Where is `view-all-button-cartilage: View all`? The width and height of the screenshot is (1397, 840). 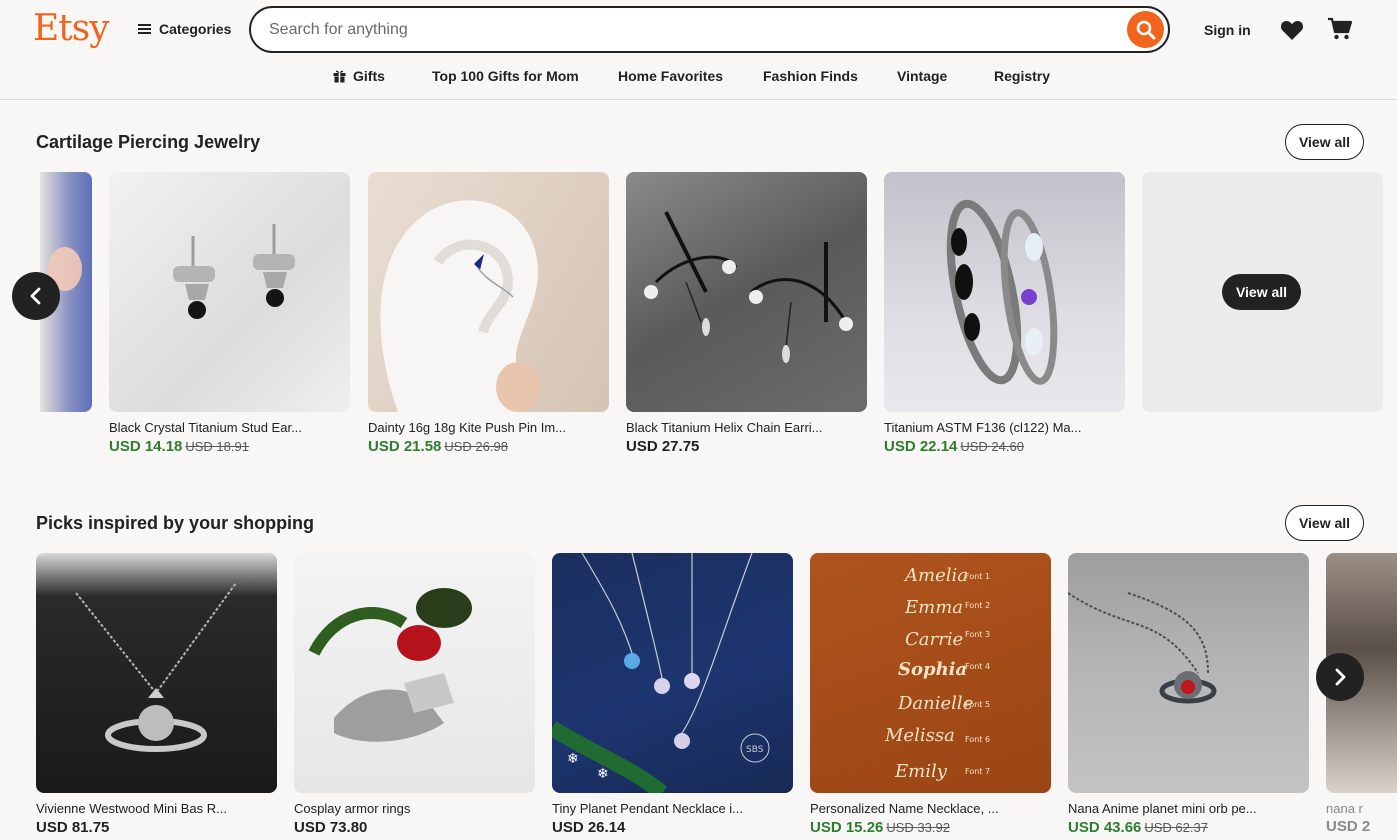
view-all-button-cartilage: View all is located at coordinates (1324, 142).